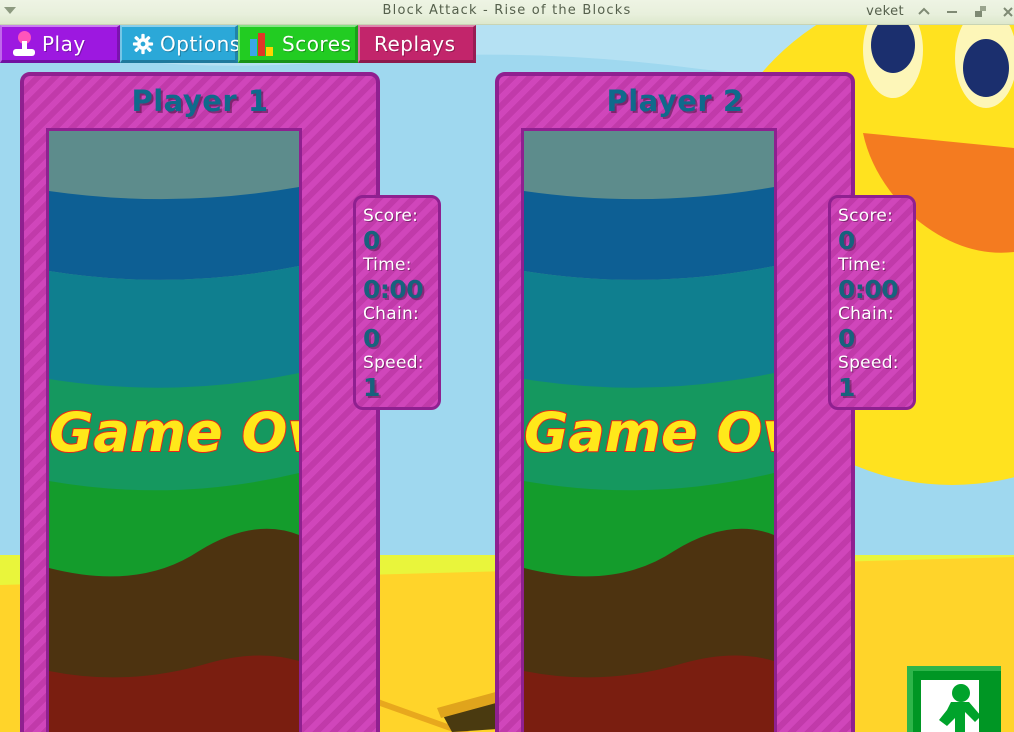  Describe the element at coordinates (393, 289) in the screenshot. I see `player-1-time-value: 0:00` at that location.